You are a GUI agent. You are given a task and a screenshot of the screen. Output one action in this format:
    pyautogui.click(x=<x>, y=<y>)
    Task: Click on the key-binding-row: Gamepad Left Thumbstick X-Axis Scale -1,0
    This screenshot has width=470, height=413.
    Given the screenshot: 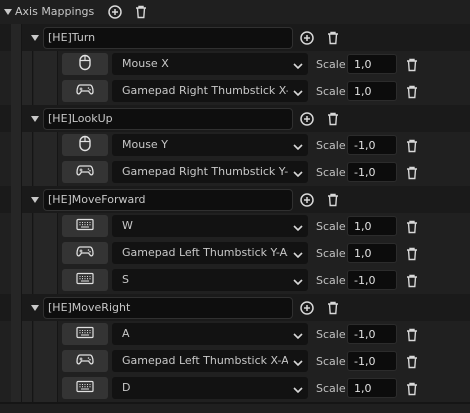 What is the action you would take?
    pyautogui.click(x=235, y=361)
    